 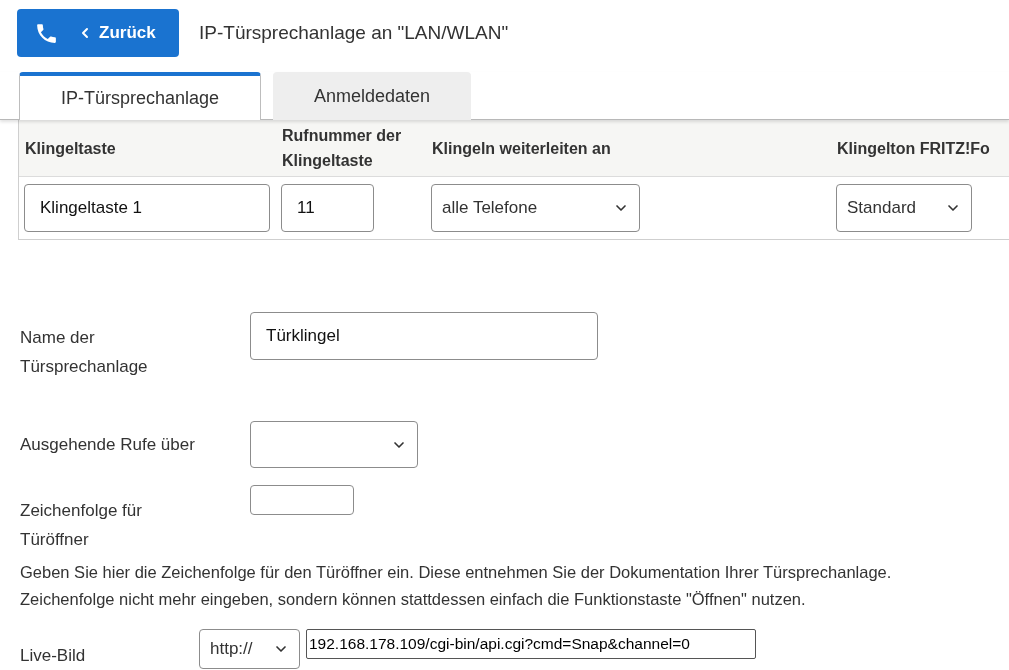 I want to click on url-input: 192.168.178.109/cgi-bin/api.cgi?cmd=Snap&channel=0, so click(x=531, y=644).